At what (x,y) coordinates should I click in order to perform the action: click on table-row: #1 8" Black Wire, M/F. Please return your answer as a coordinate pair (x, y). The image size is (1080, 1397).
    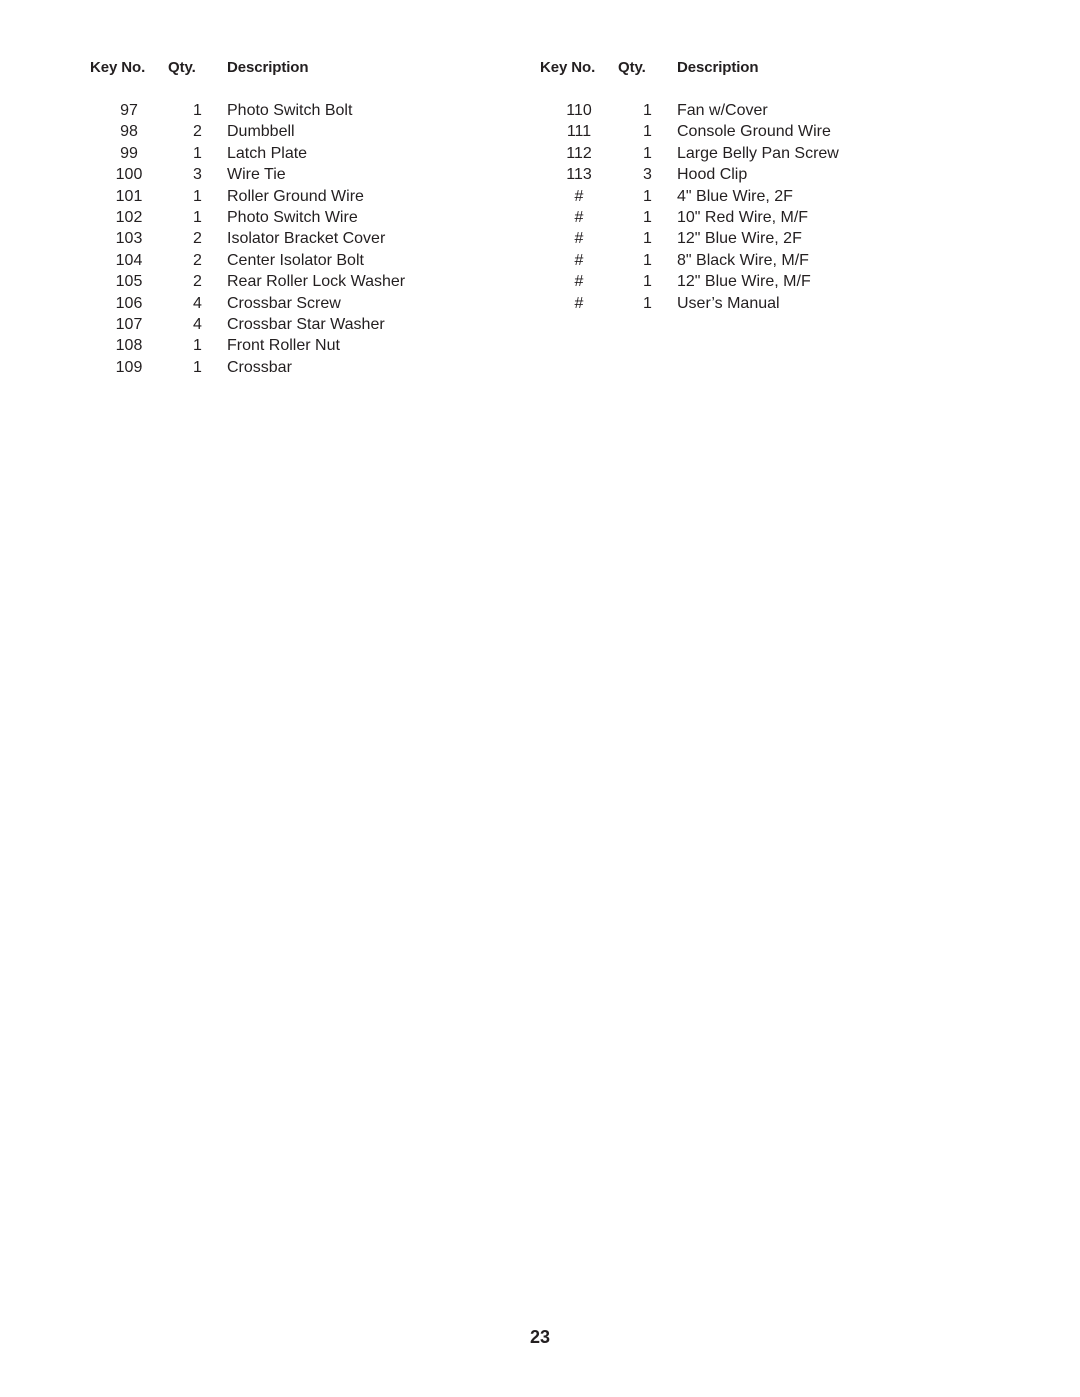
    Looking at the image, I should click on (750, 260).